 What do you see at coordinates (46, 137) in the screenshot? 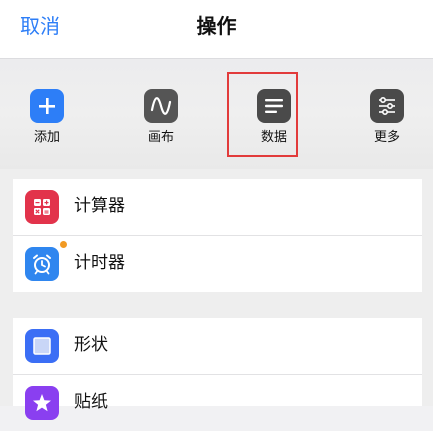
I see `add-tool-label: 添加` at bounding box center [46, 137].